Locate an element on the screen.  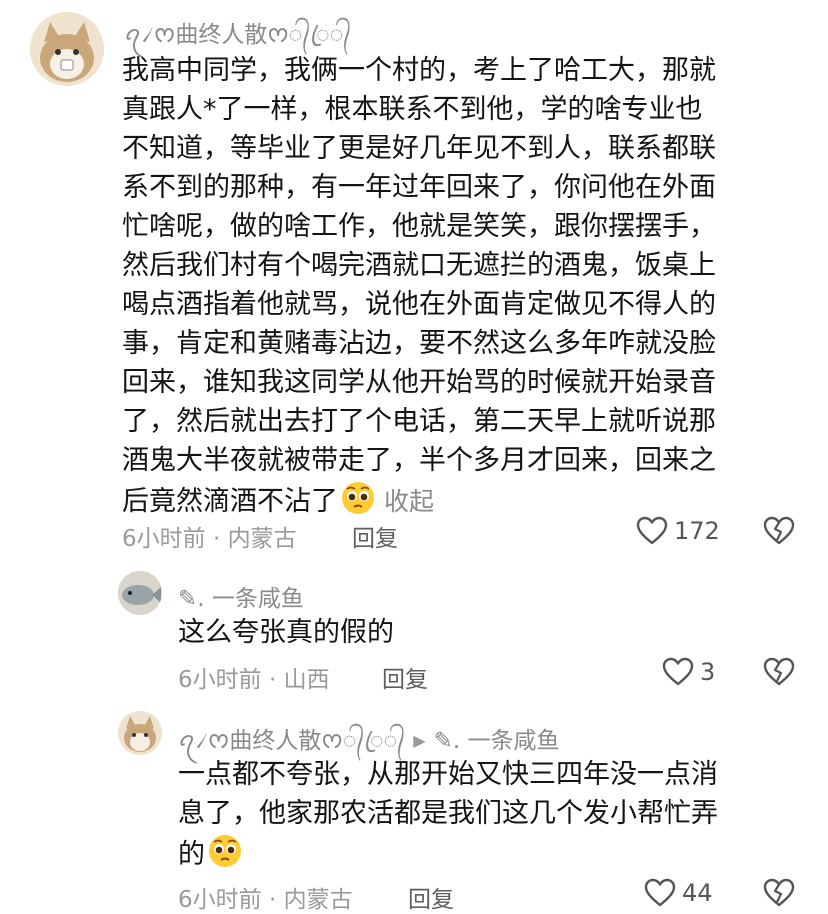
like-count: 3 is located at coordinates (708, 672).